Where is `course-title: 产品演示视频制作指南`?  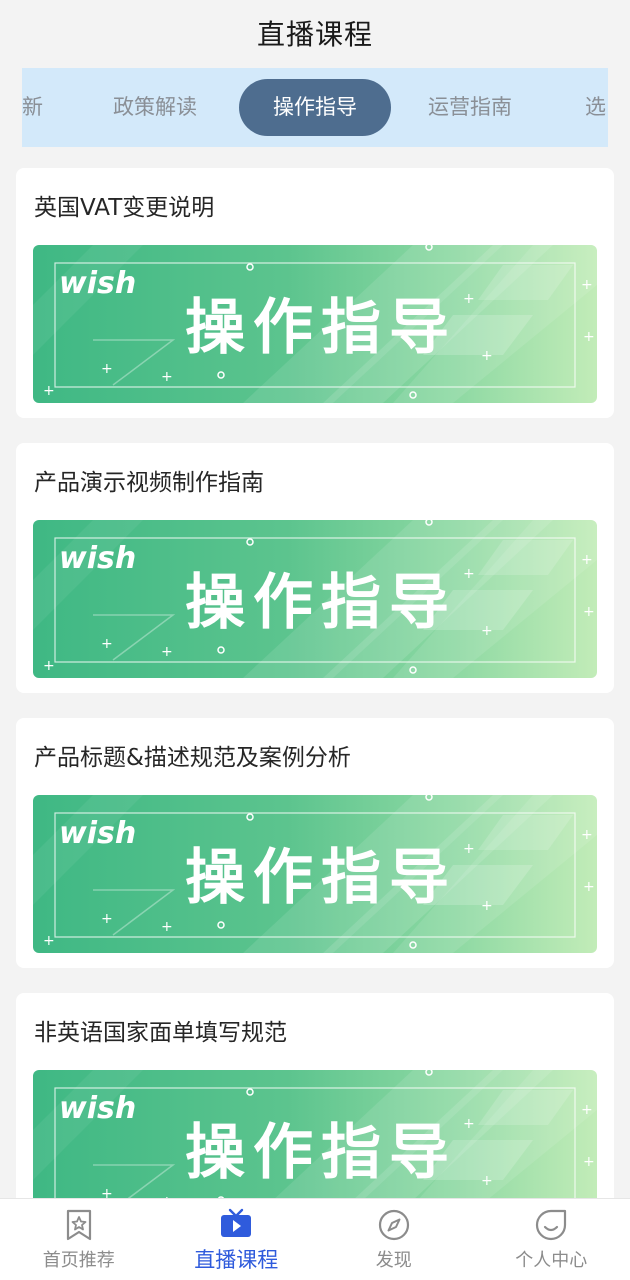
course-title: 产品演示视频制作指南 is located at coordinates (149, 483).